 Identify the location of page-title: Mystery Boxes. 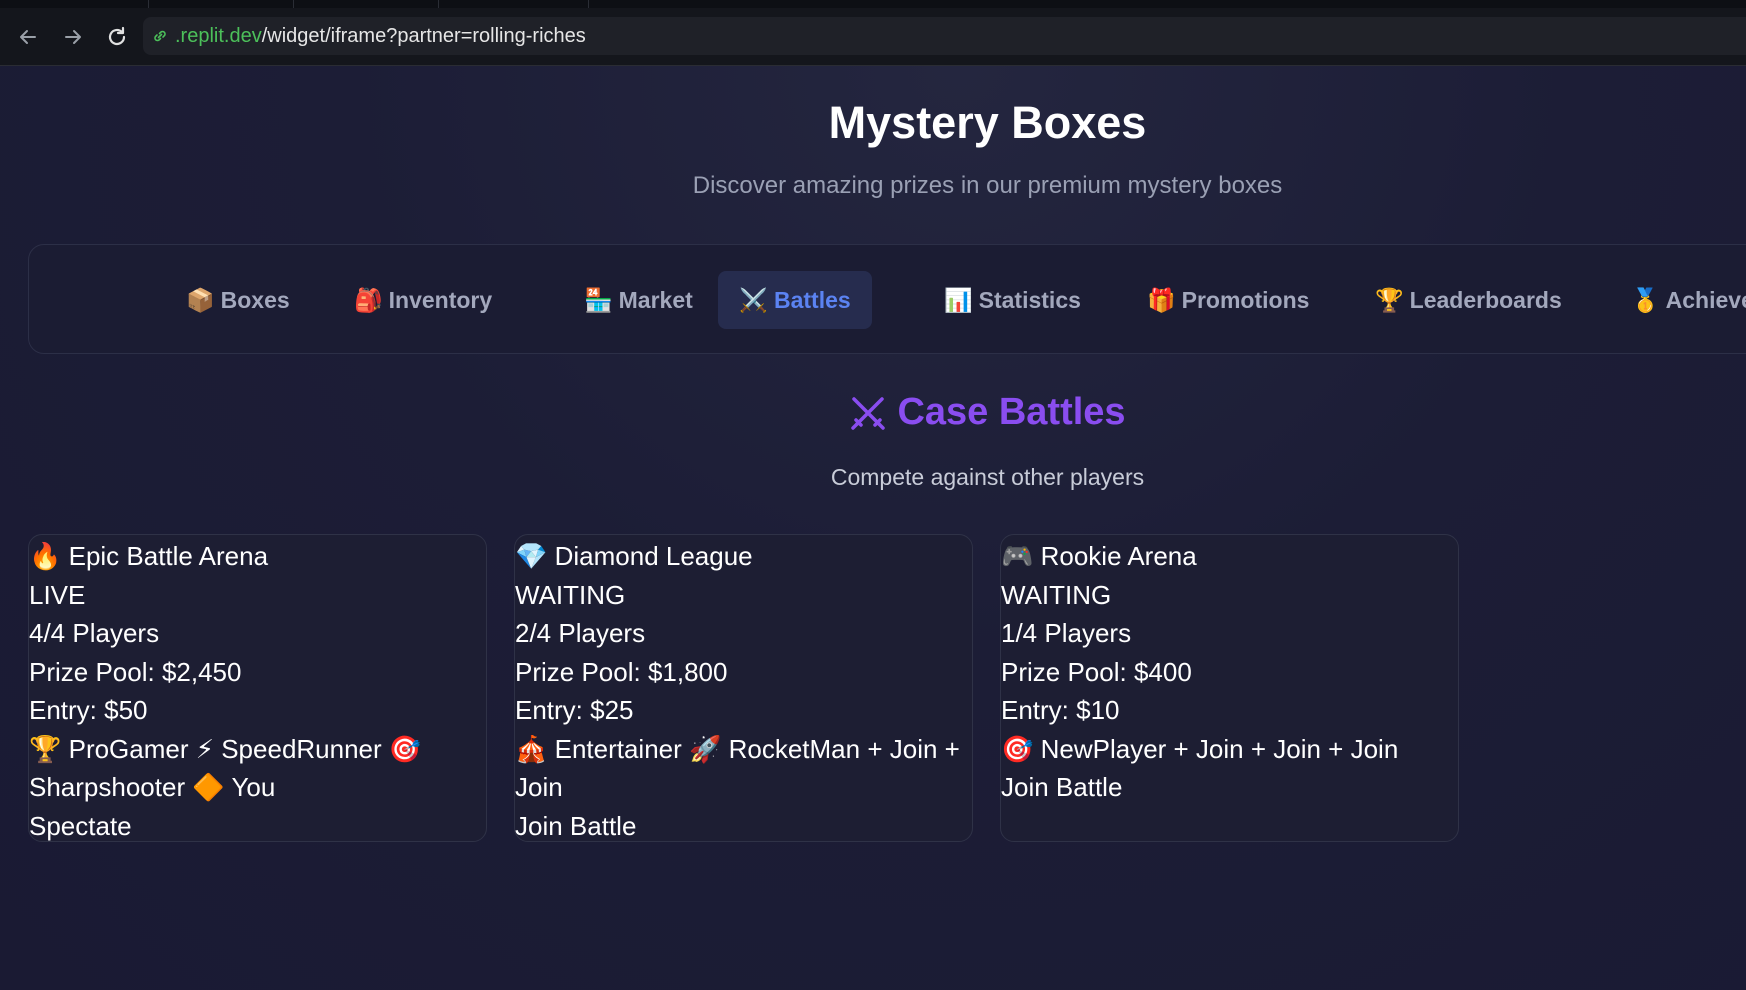
(987, 122).